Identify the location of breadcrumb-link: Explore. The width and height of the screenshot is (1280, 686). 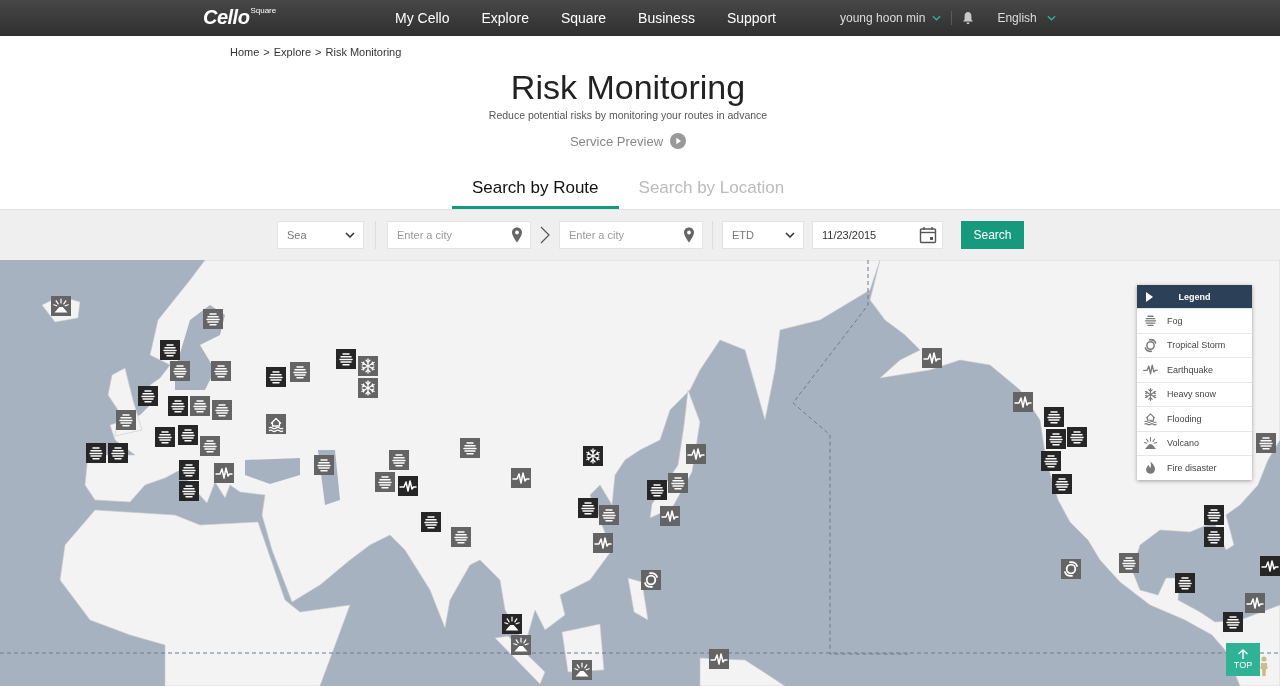
(292, 52).